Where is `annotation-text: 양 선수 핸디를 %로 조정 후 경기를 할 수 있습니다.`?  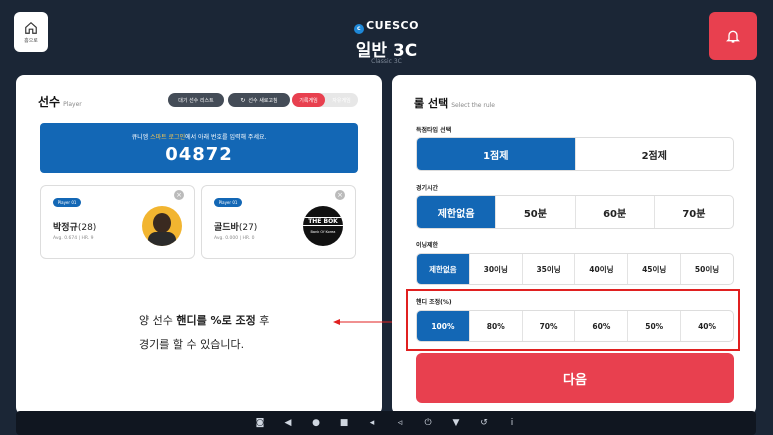
annotation-text: 양 선수 핸디를 %로 조정 후 경기를 할 수 있습니다. is located at coordinates (204, 333).